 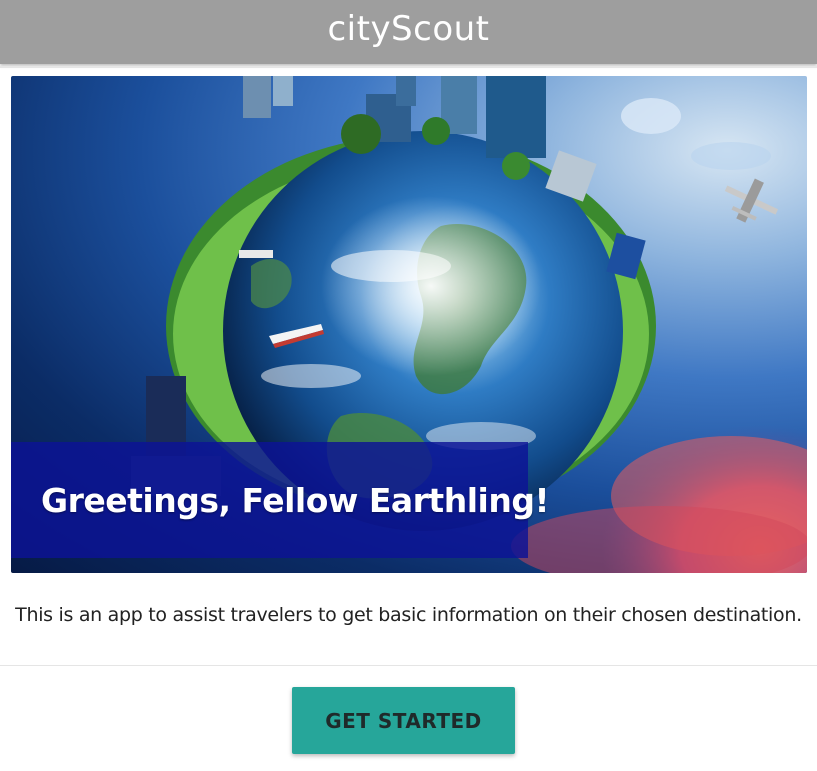 What do you see at coordinates (408, 29) in the screenshot?
I see `app-title: cityScout` at bounding box center [408, 29].